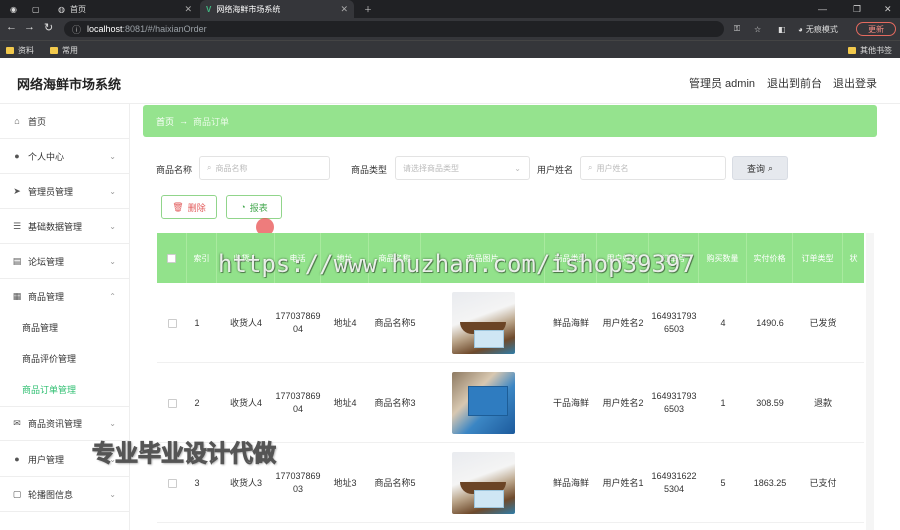 This screenshot has height=530, width=900. I want to click on browser-tab-active: V 网络海鲜市场系统 ✕, so click(277, 9).